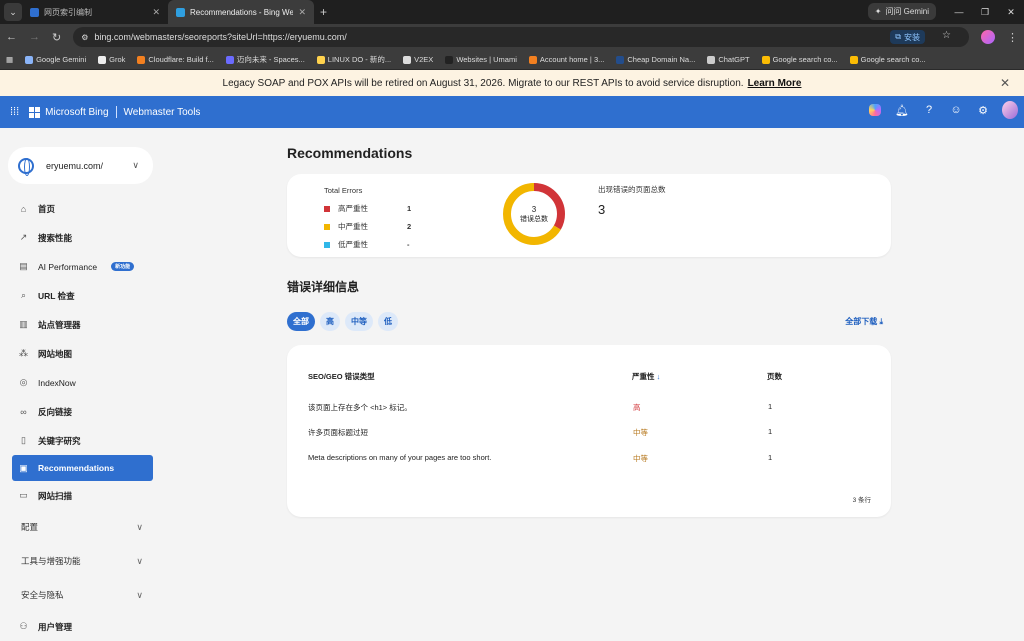  What do you see at coordinates (111, 59) in the screenshot?
I see `bookmark-item: Grok` at bounding box center [111, 59].